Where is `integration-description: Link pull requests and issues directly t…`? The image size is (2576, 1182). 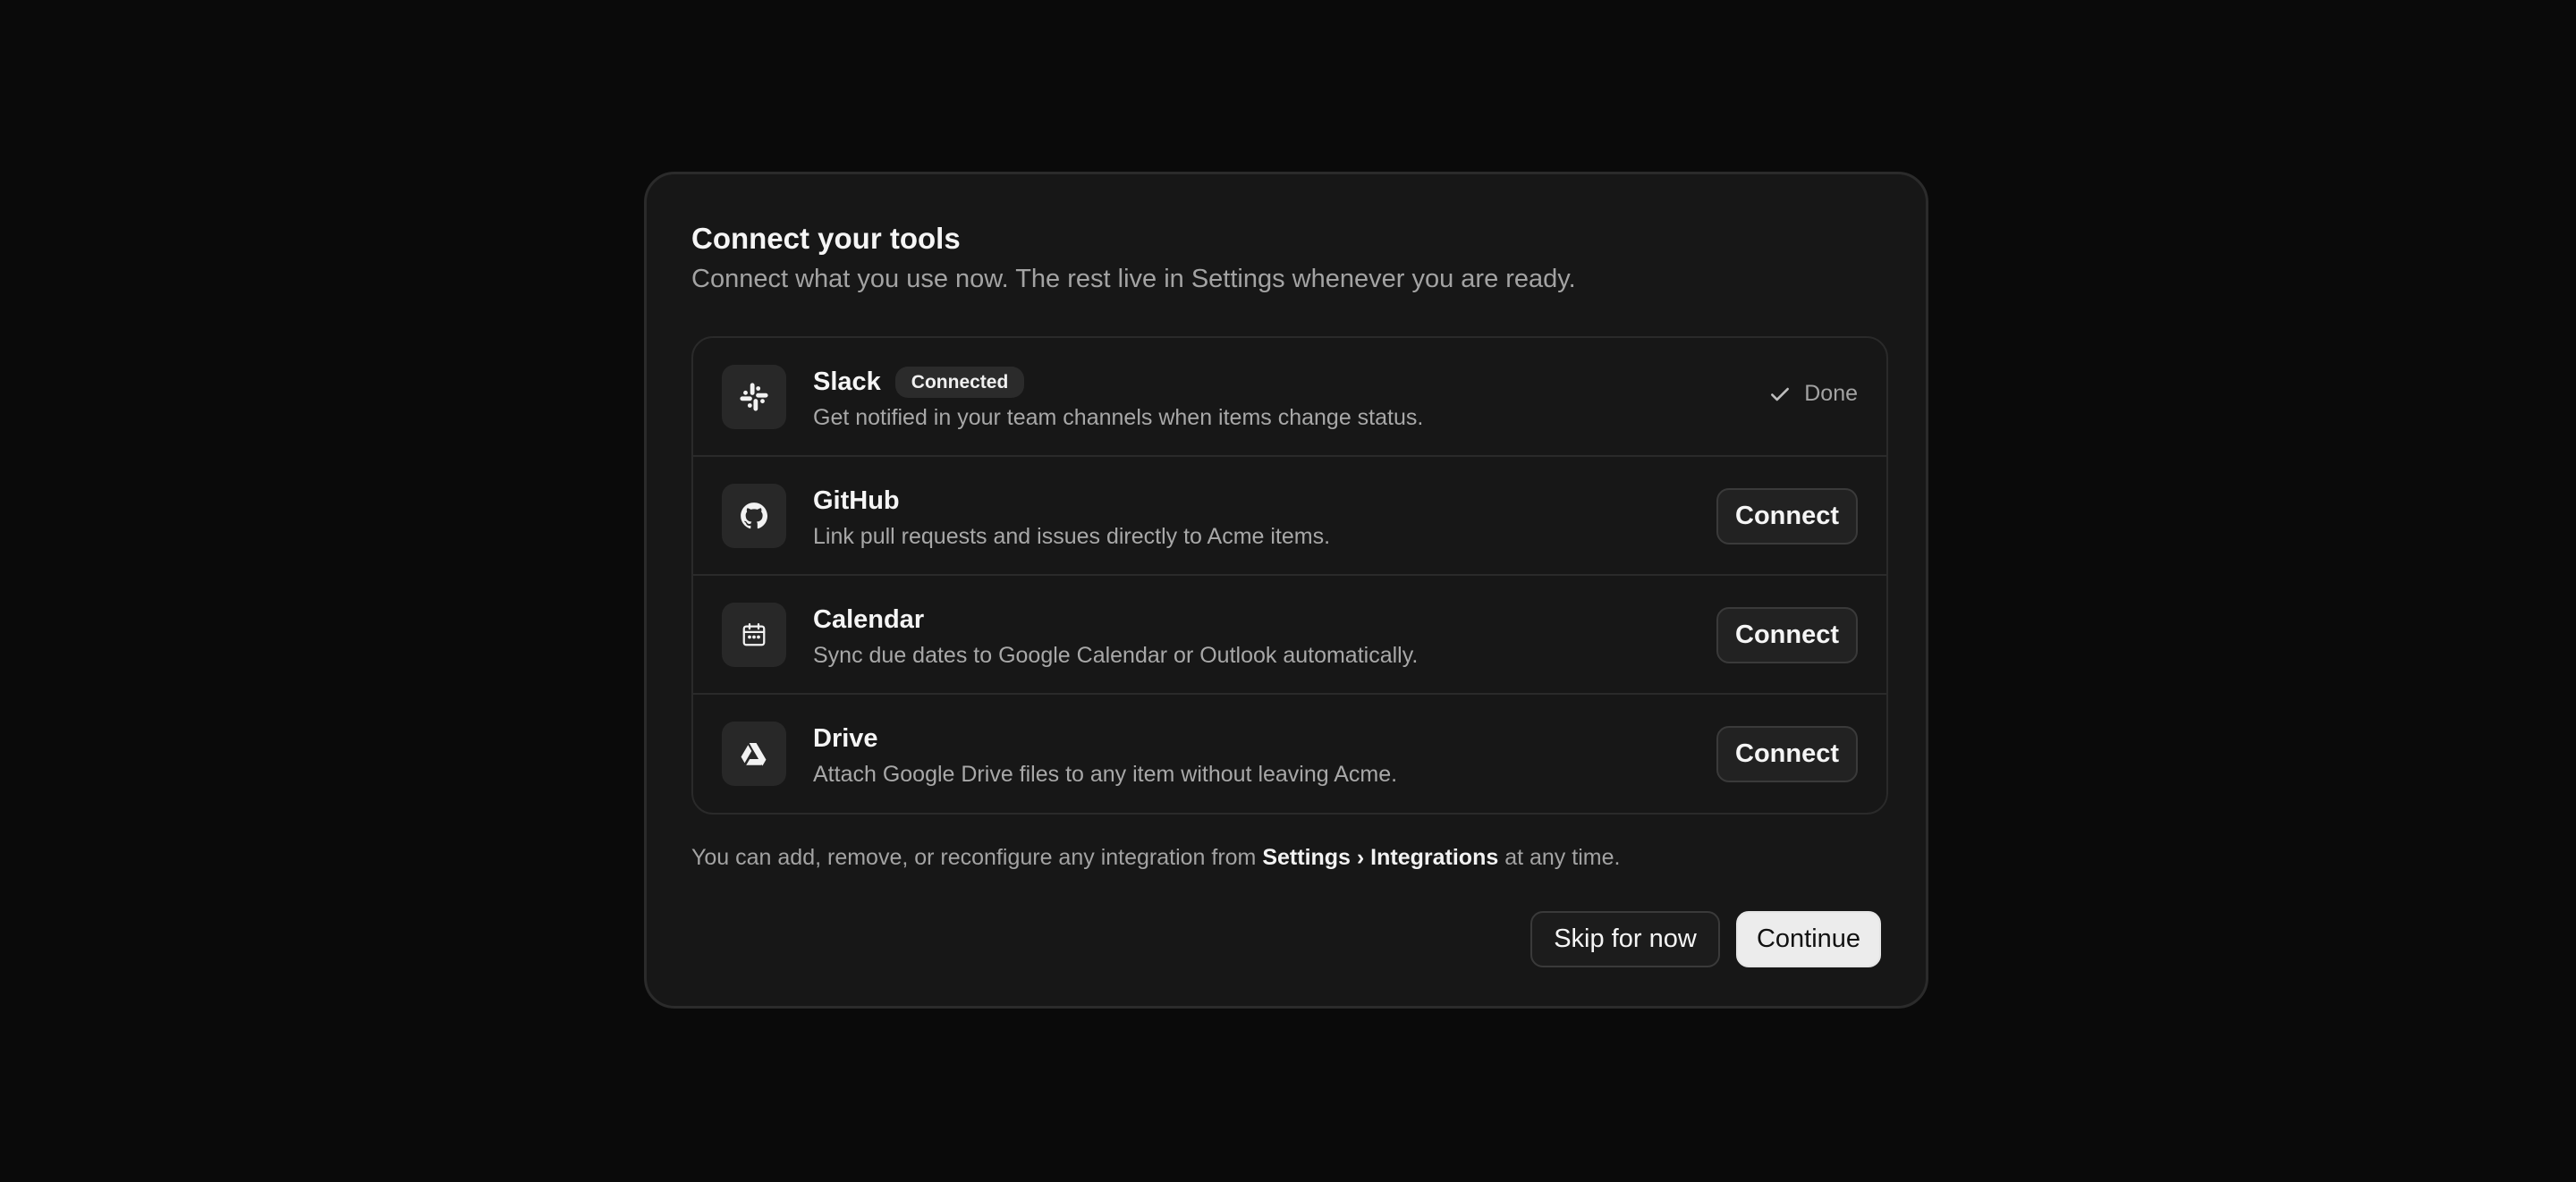
integration-description: Link pull requests and issues directly t… is located at coordinates (1072, 536).